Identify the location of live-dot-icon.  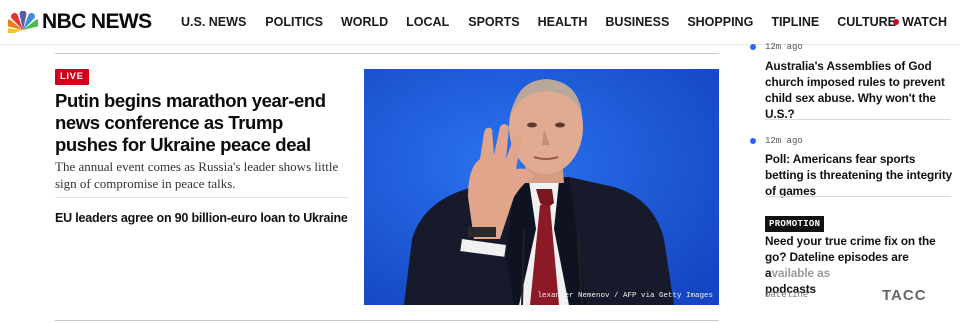
(896, 22).